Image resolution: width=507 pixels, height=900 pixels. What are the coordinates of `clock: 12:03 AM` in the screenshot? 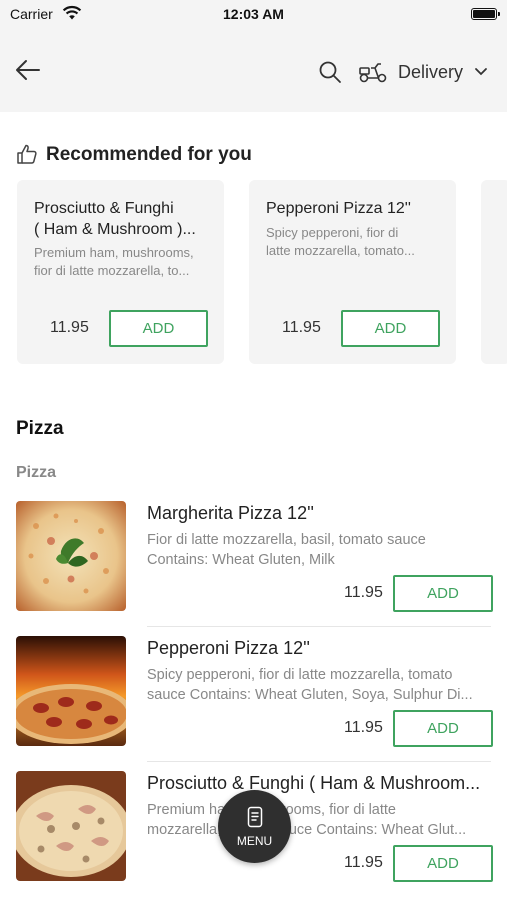 It's located at (253, 14).